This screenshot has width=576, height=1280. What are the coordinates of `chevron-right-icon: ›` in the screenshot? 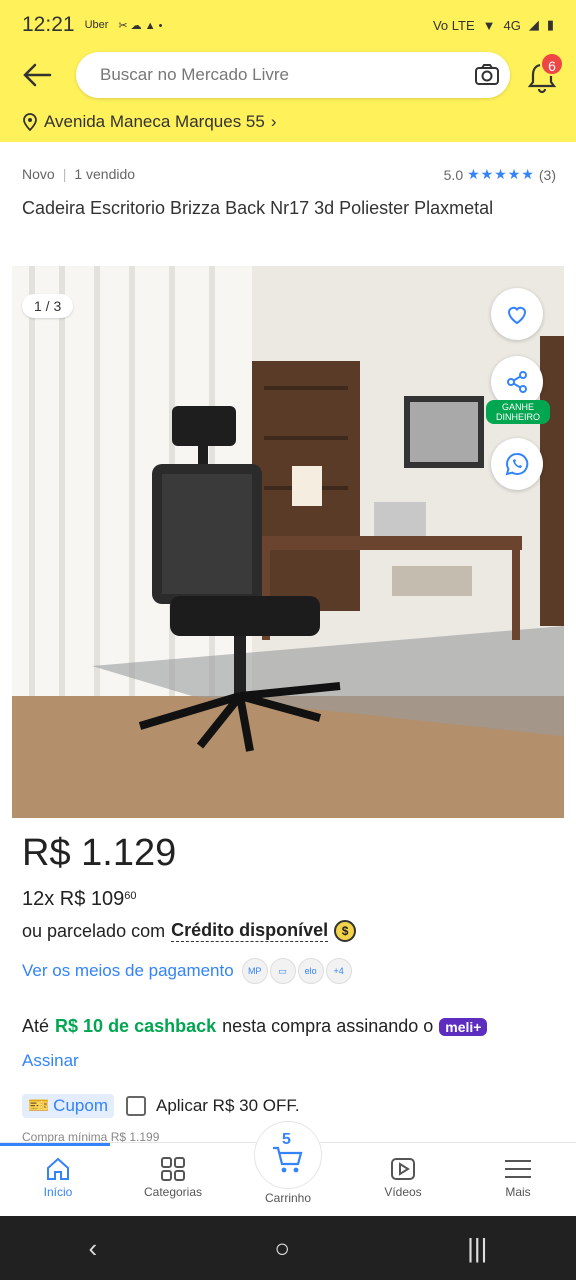 It's located at (273, 121).